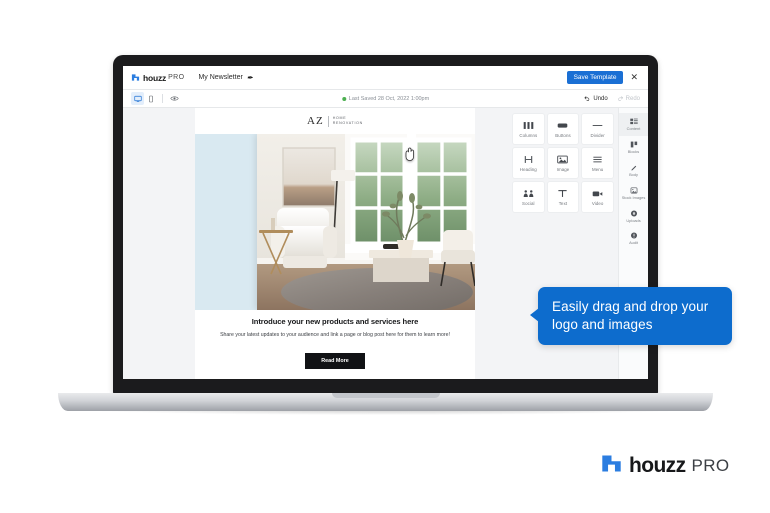 This screenshot has width=770, height=513. Describe the element at coordinates (250, 78) in the screenshot. I see `pencil-icon: ✒` at that location.